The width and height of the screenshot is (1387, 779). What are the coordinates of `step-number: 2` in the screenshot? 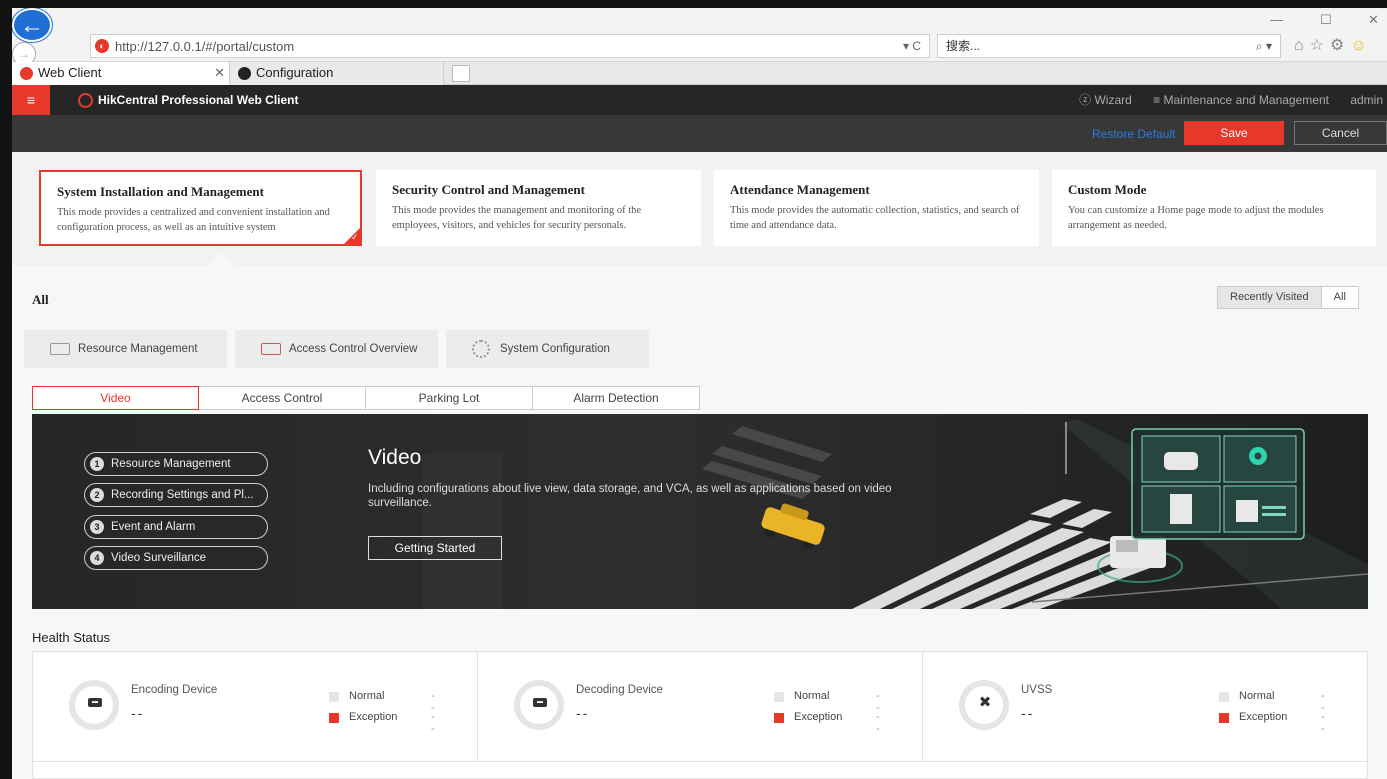 It's located at (97, 495).